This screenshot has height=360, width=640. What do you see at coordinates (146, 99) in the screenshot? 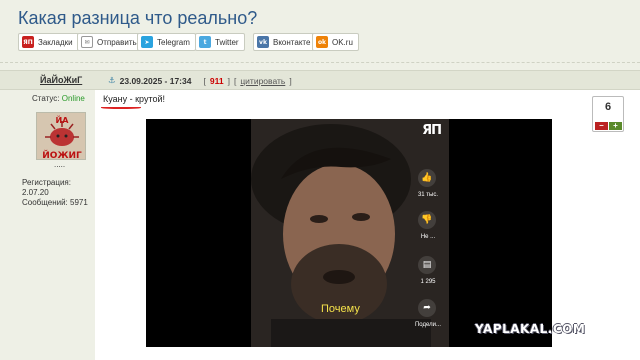
I see `message-rest: - крутой!` at bounding box center [146, 99].